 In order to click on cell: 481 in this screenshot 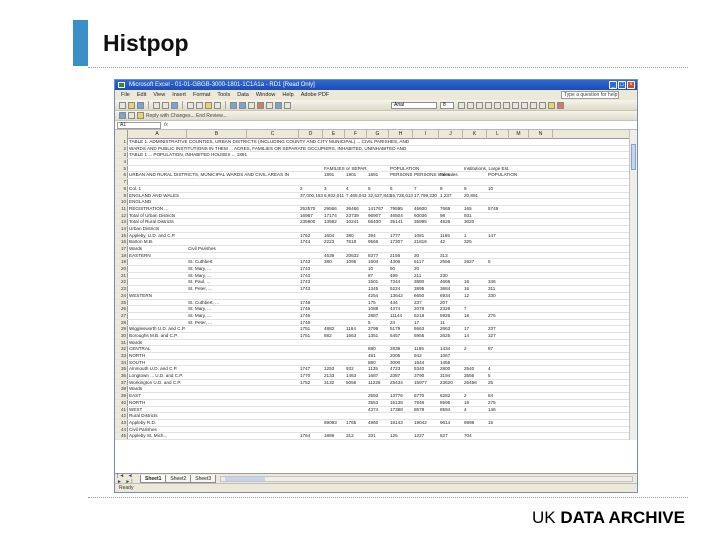, I will do `click(372, 356)`.